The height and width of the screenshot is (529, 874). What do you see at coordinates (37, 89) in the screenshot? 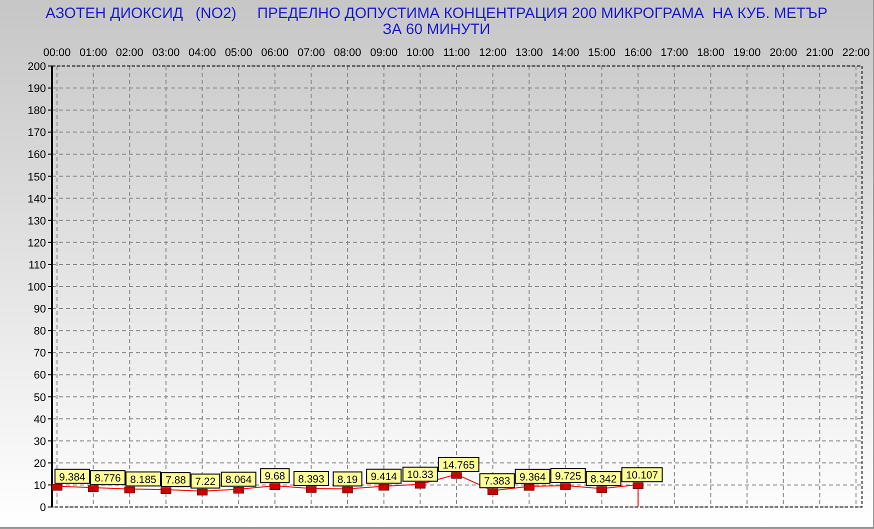
I see `axis-label: 190` at bounding box center [37, 89].